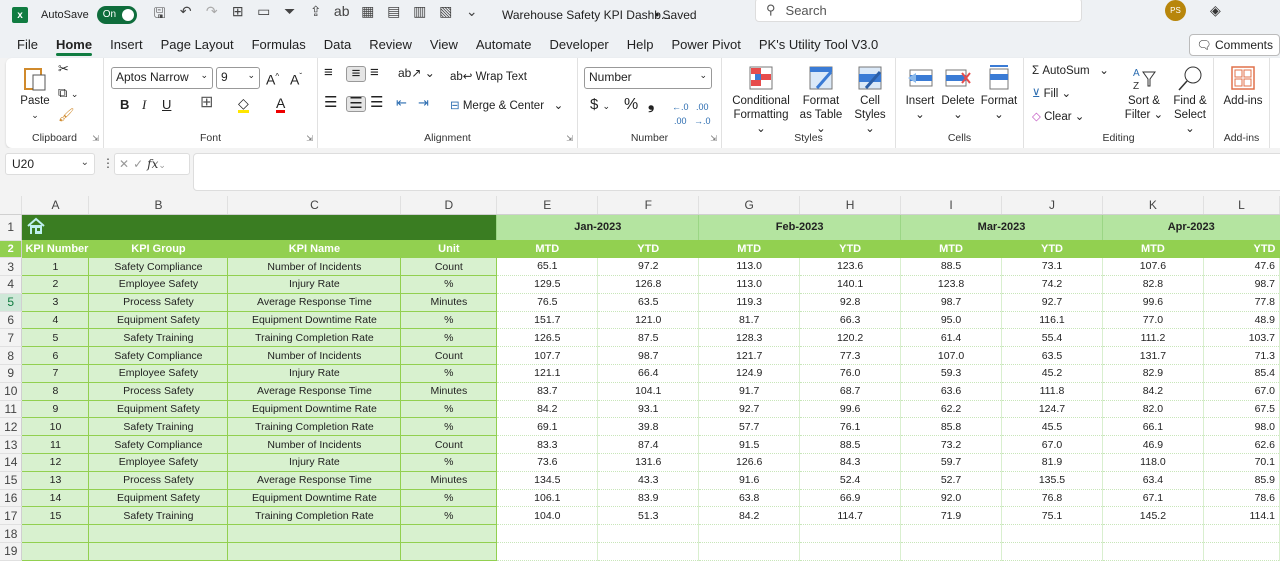 This screenshot has height=568, width=1280. Describe the element at coordinates (158, 284) in the screenshot. I see `cell-b4: Employee Safety` at that location.